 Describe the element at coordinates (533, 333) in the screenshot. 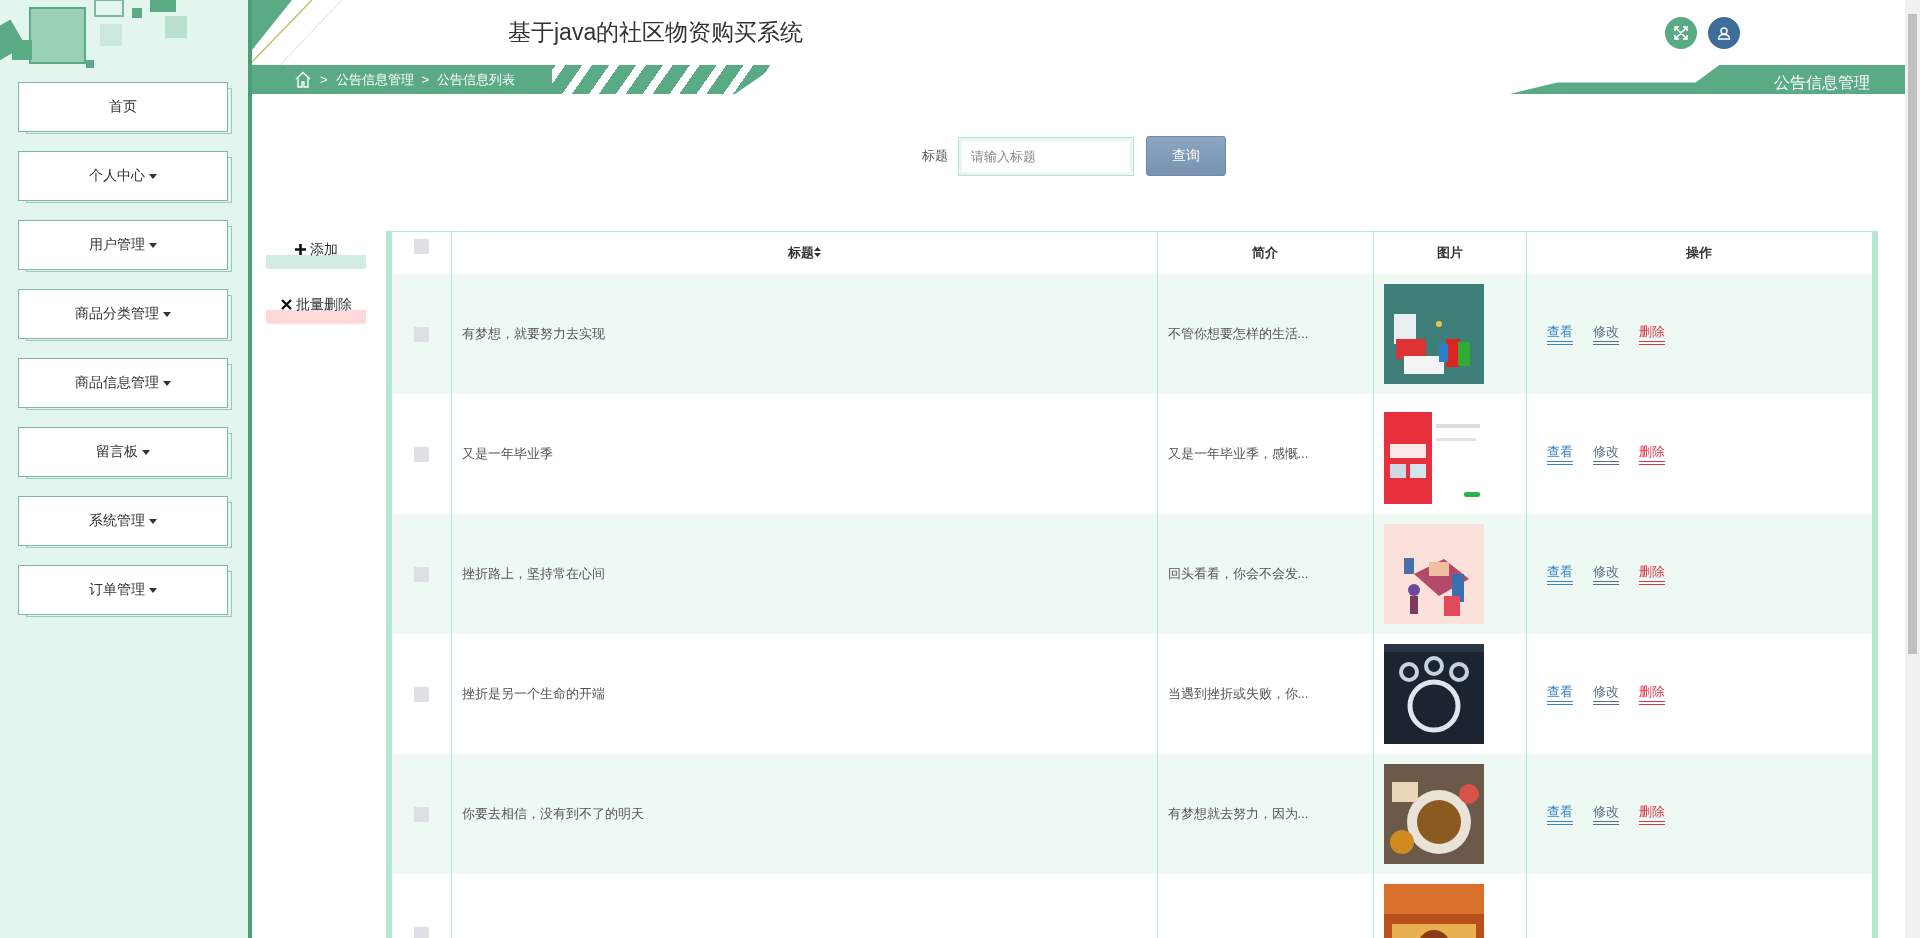

I see `title-cell: 有梦想，就要努力去实现` at that location.